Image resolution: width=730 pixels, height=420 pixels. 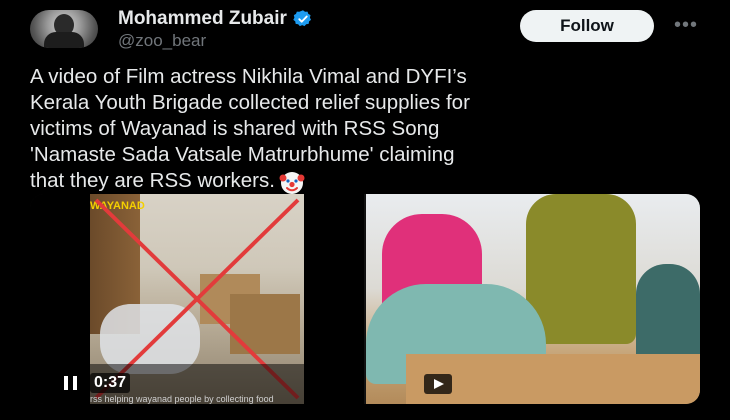 I want to click on clown-face-icon, so click(x=292, y=182).